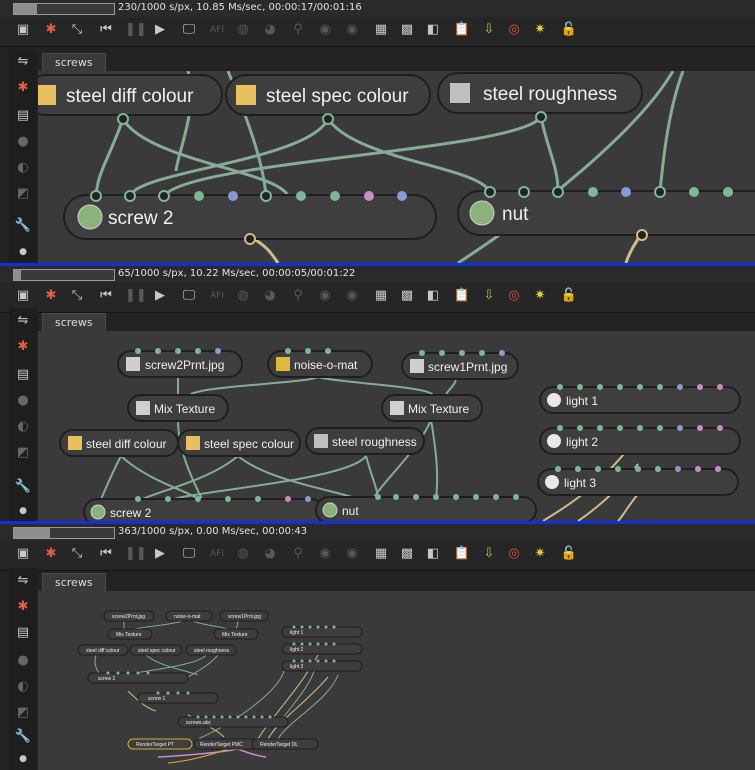 The width and height of the screenshot is (755, 770). Describe the element at coordinates (460, 366) in the screenshot. I see `node-screw1prnt-jpg: screw1Prnt.jpg` at that location.